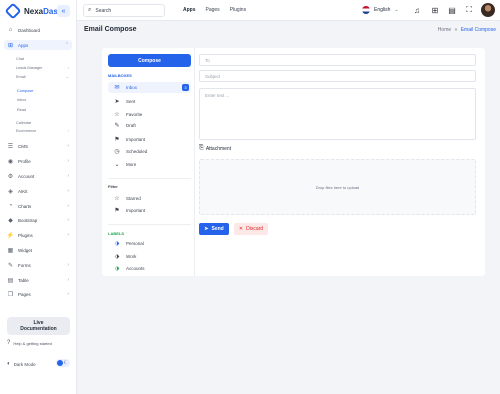  Describe the element at coordinates (110, 29) in the screenshot. I see `page-title: Email Compose` at that location.